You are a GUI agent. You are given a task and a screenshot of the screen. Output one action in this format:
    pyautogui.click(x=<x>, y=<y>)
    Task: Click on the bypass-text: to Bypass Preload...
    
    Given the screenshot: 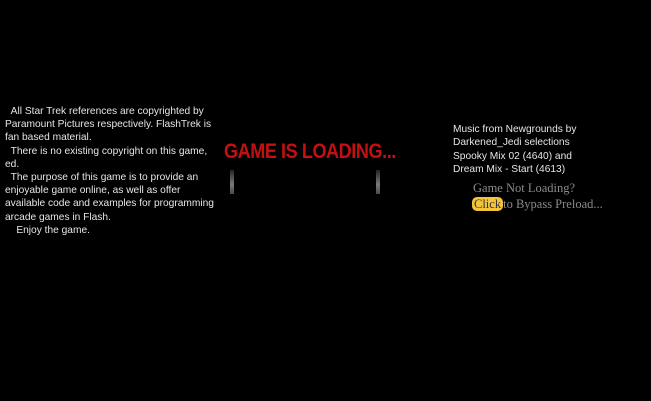 What is the action you would take?
    pyautogui.click(x=553, y=204)
    